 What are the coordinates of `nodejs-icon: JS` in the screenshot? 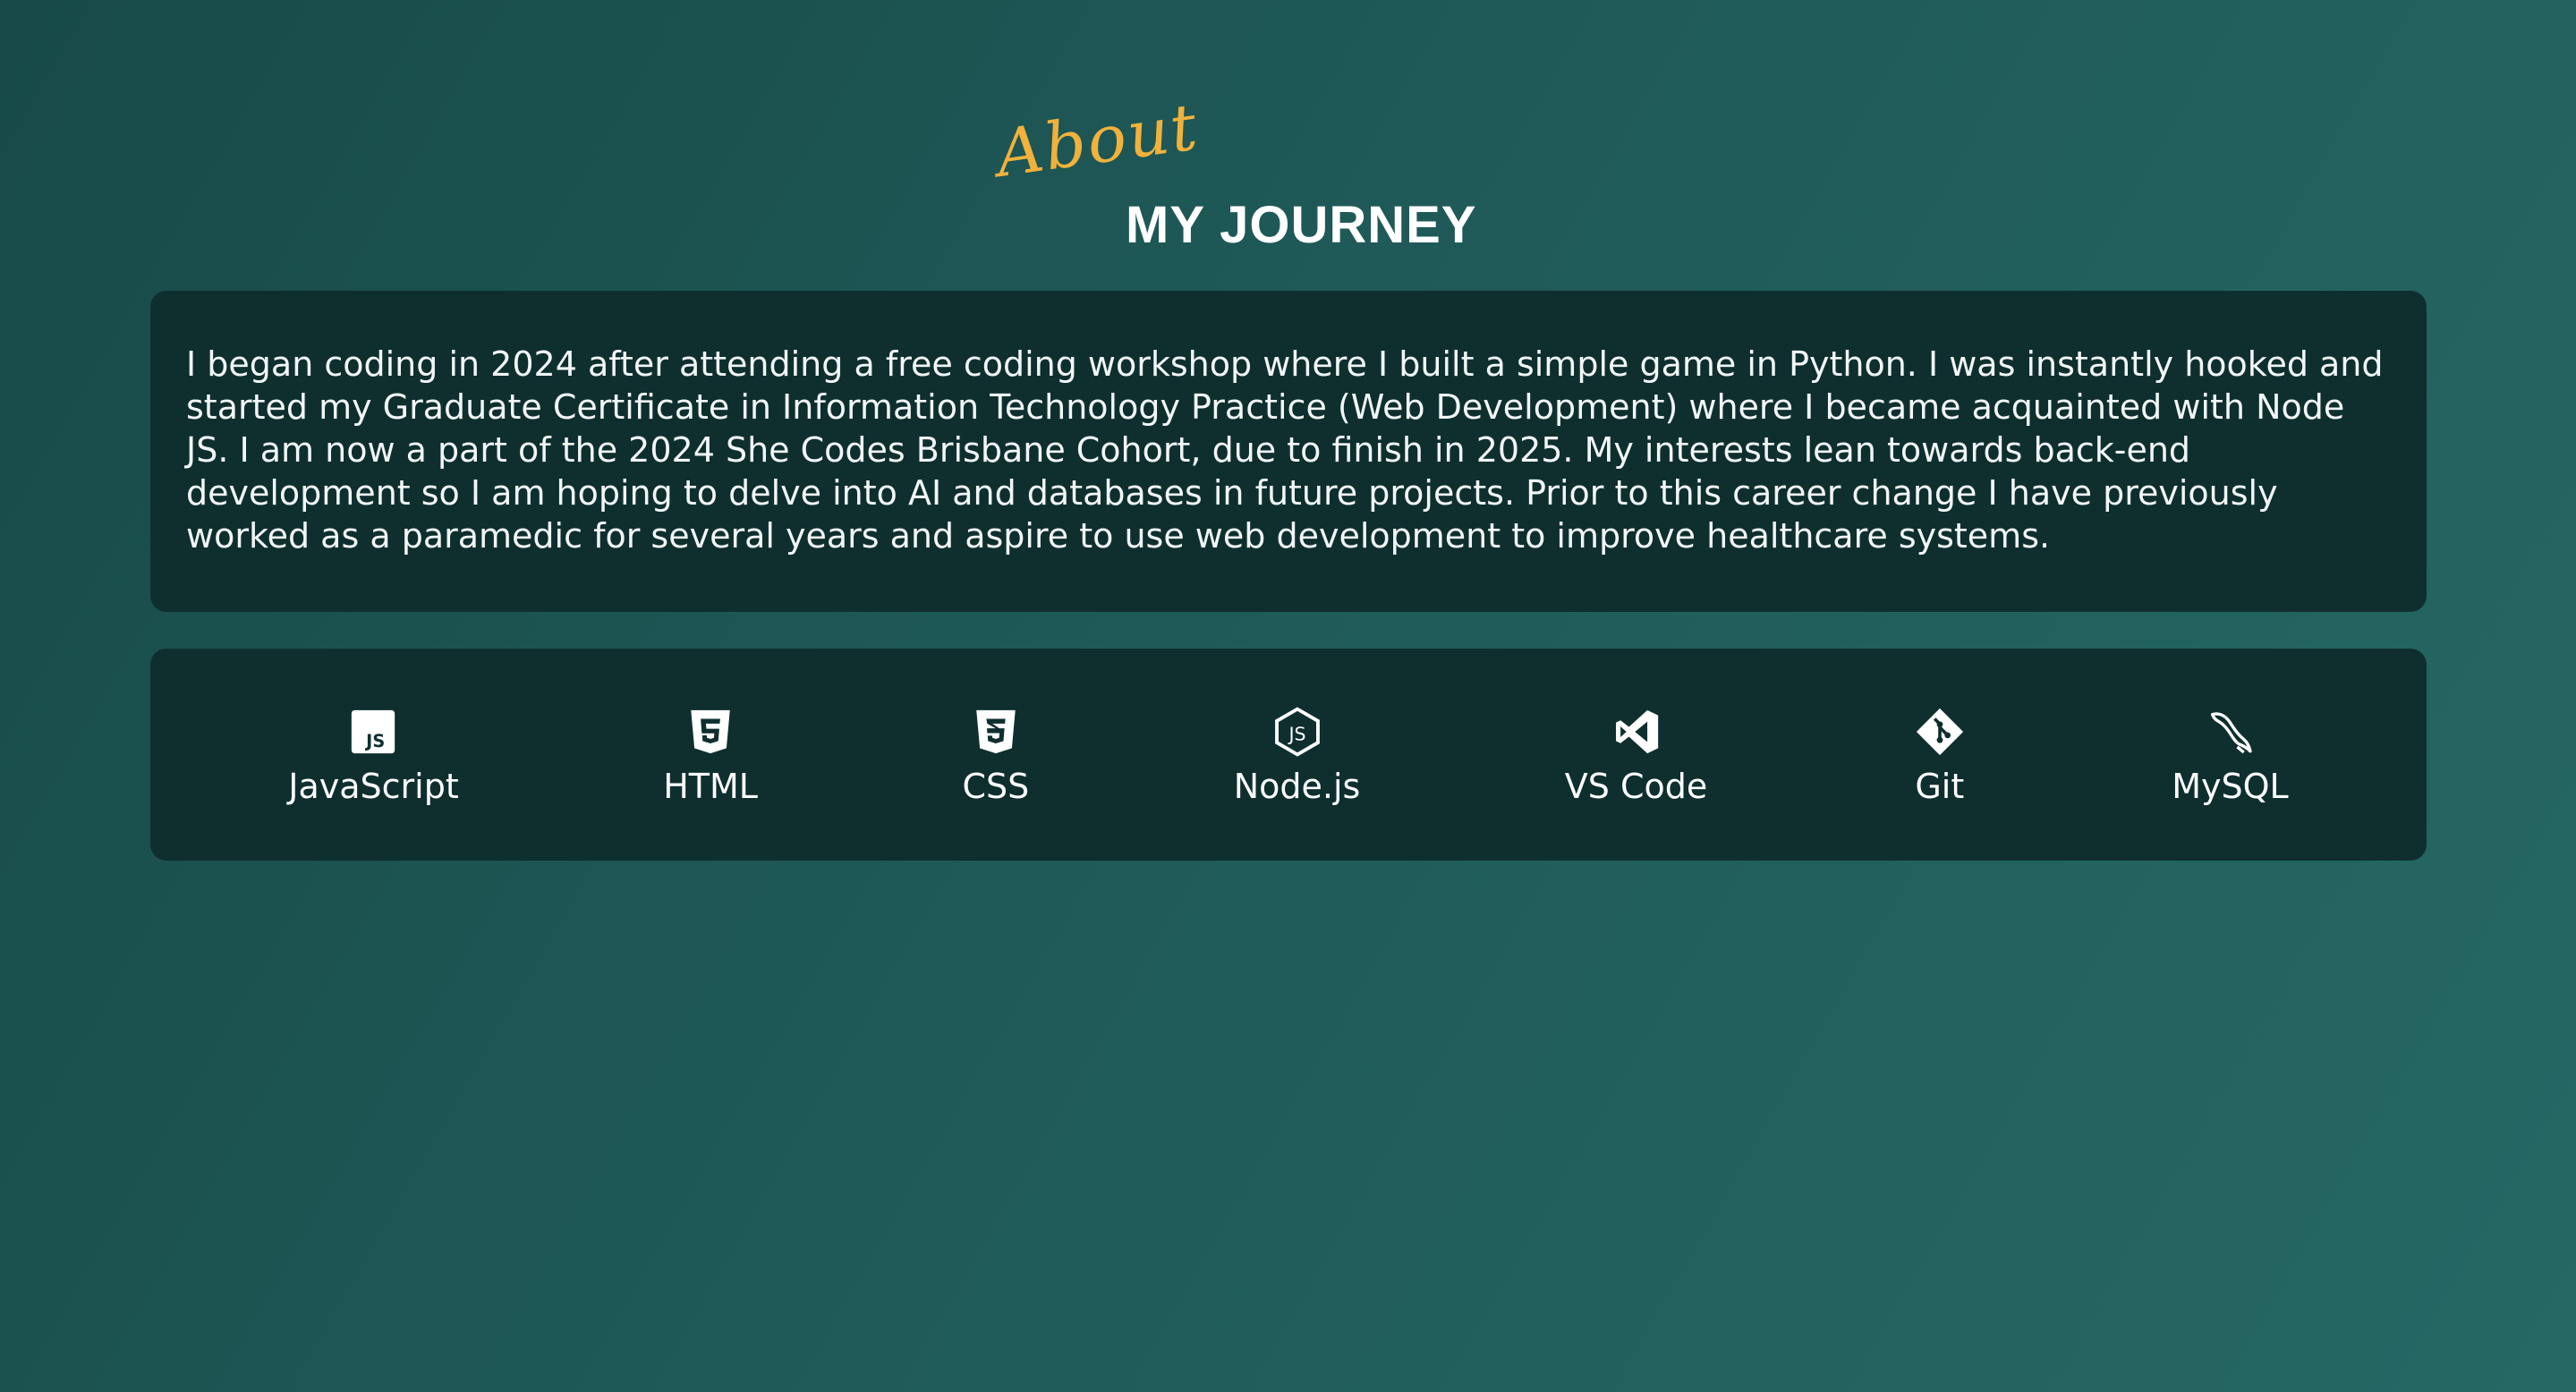 It's located at (1297, 732).